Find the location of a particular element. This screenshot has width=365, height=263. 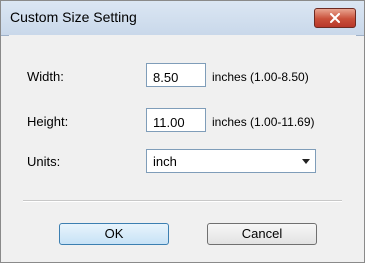

height-label: Height: is located at coordinates (48, 121).